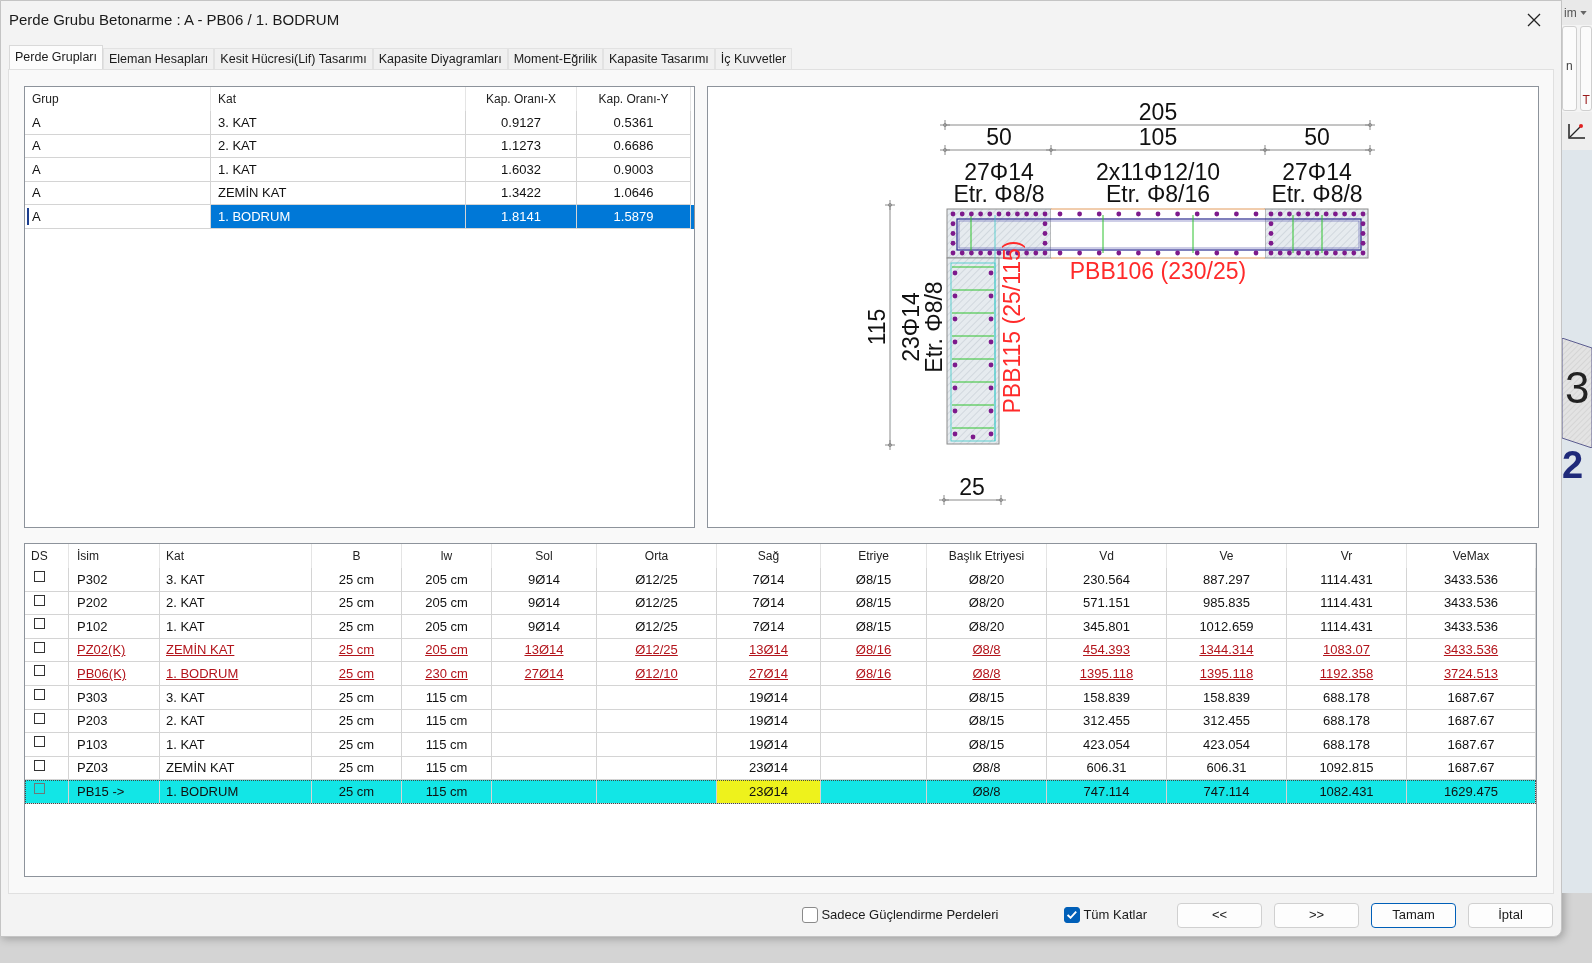 The height and width of the screenshot is (963, 1592). Describe the element at coordinates (521, 170) in the screenshot. I see `table-cell: 1.6032` at that location.